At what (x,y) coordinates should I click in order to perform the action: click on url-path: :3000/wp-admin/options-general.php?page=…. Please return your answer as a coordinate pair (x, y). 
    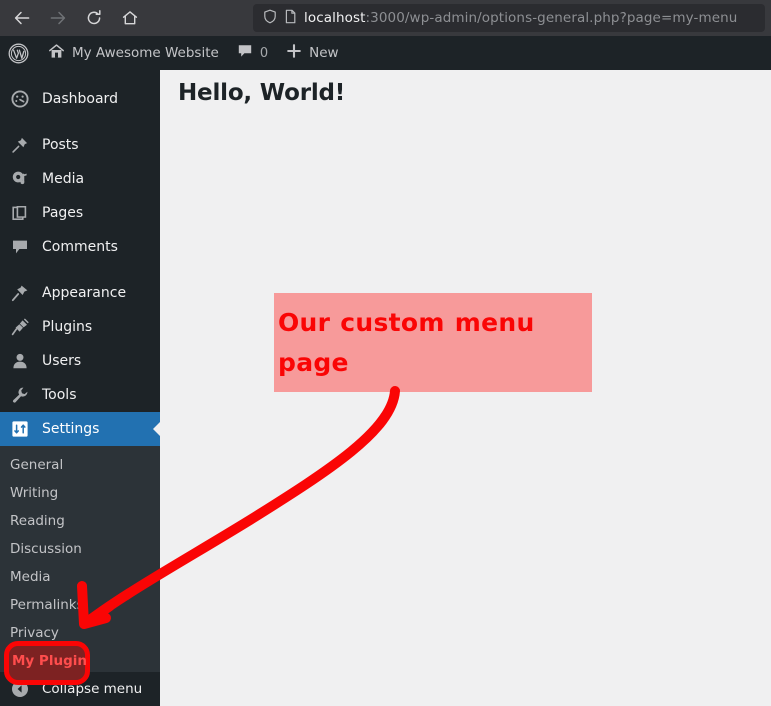
    Looking at the image, I should click on (551, 18).